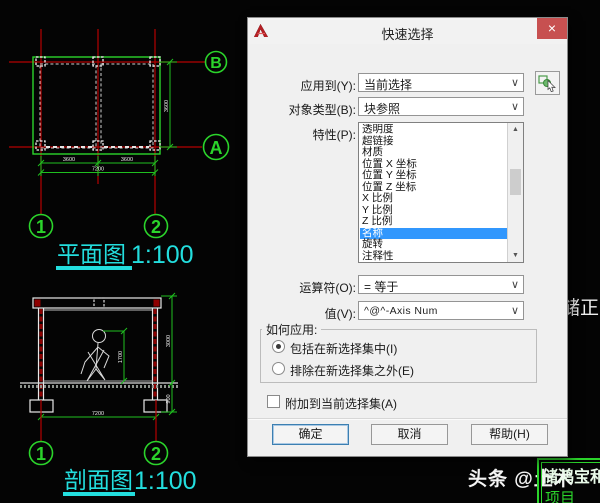  I want to click on properties-scrollbar: ▲ ▼, so click(515, 192).